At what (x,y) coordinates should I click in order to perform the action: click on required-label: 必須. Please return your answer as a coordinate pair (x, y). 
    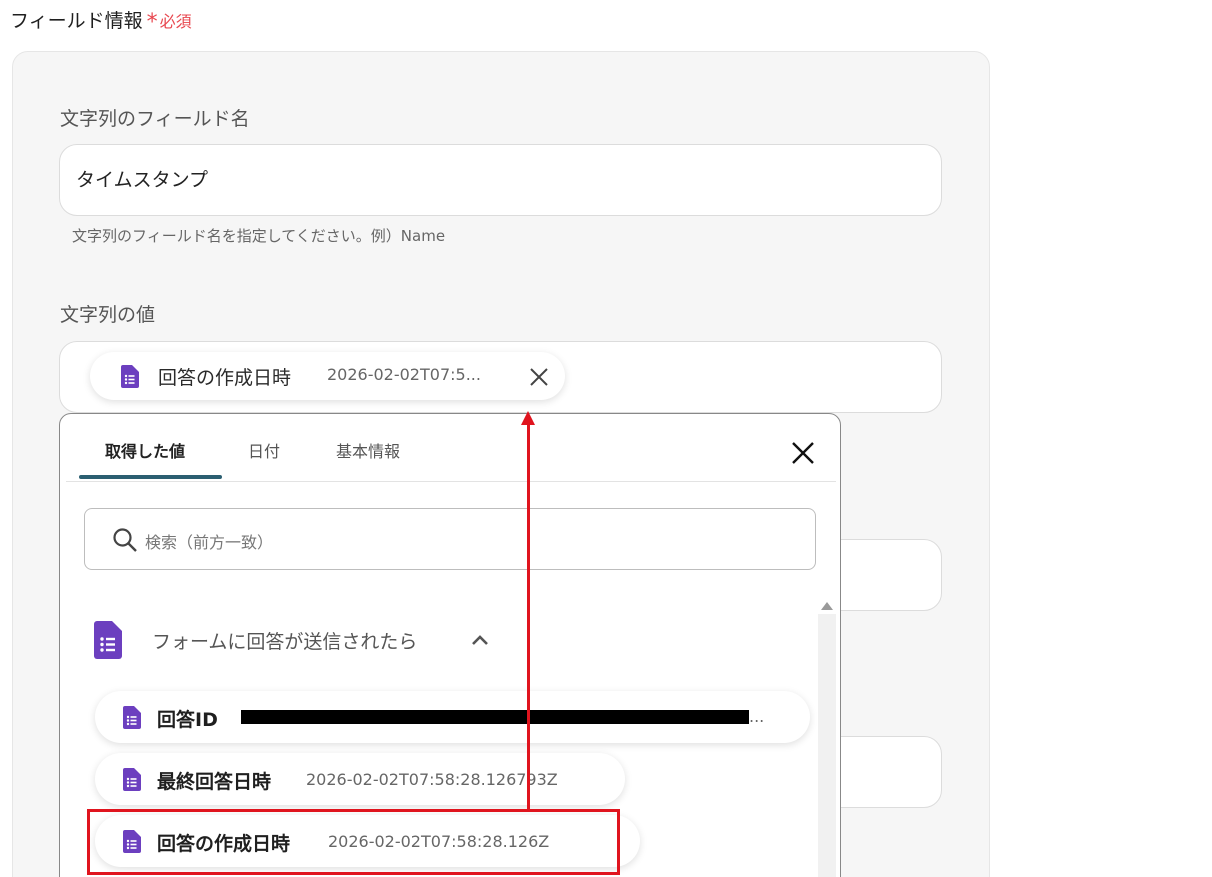
    Looking at the image, I should click on (175, 21).